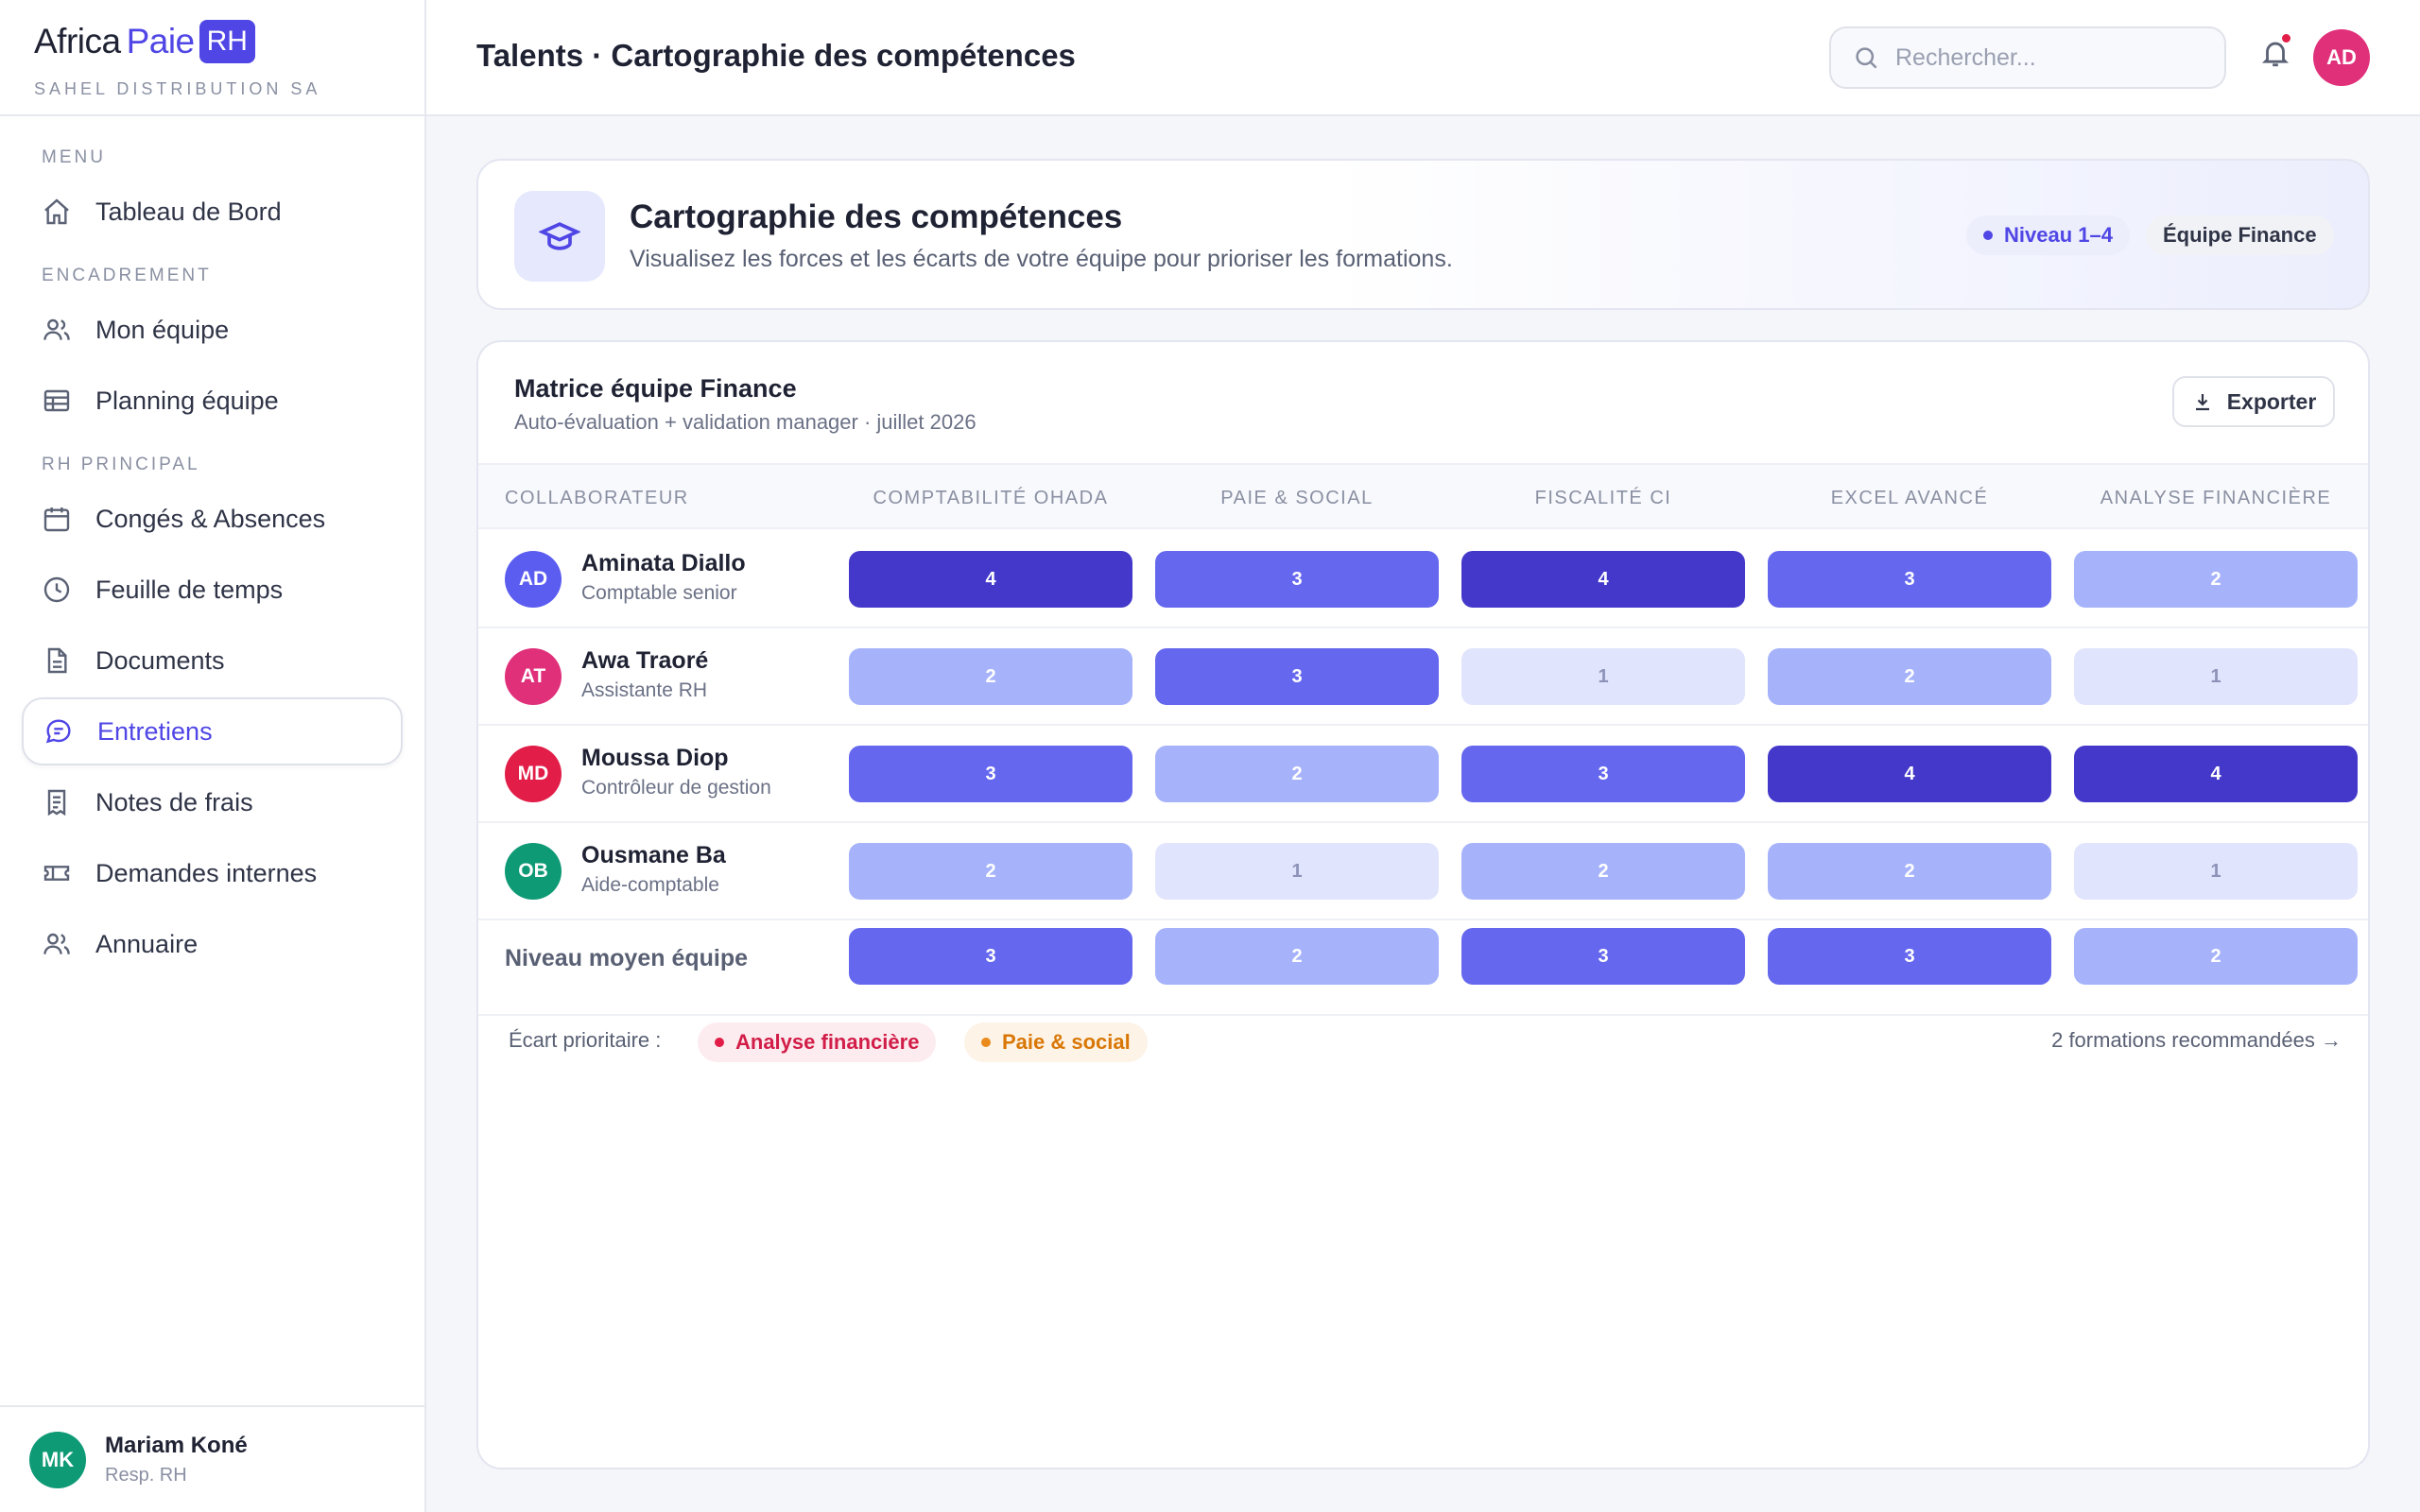  What do you see at coordinates (59, 731) in the screenshot?
I see `chat-icon` at bounding box center [59, 731].